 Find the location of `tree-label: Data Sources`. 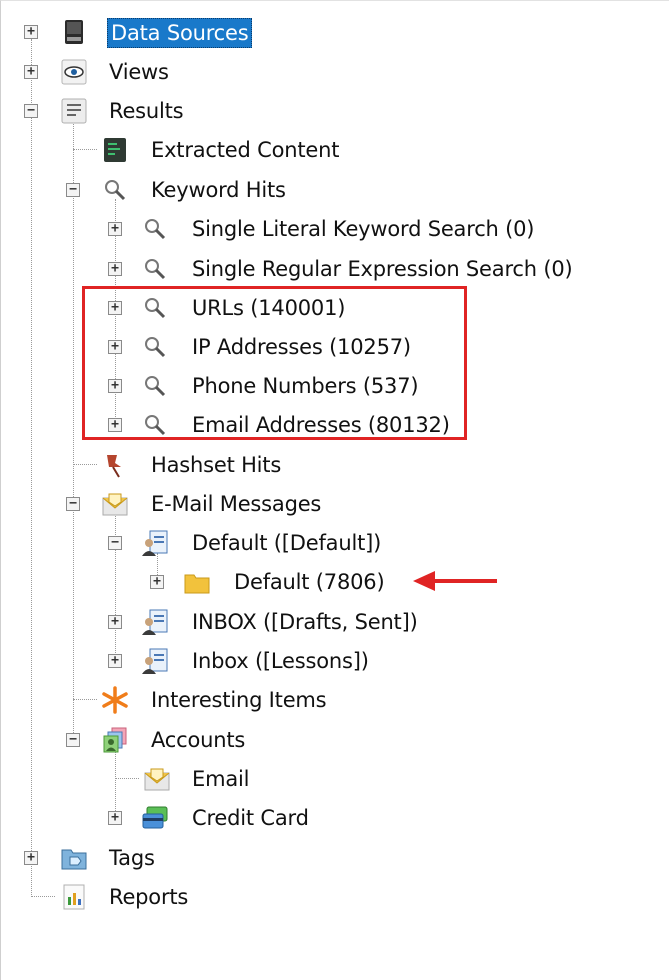

tree-label: Data Sources is located at coordinates (180, 33).